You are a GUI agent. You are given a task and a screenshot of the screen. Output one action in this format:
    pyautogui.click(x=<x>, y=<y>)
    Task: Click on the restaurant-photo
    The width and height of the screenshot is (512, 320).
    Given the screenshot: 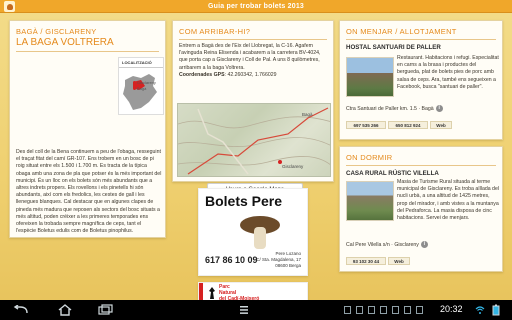 What is the action you would take?
    pyautogui.click(x=370, y=77)
    